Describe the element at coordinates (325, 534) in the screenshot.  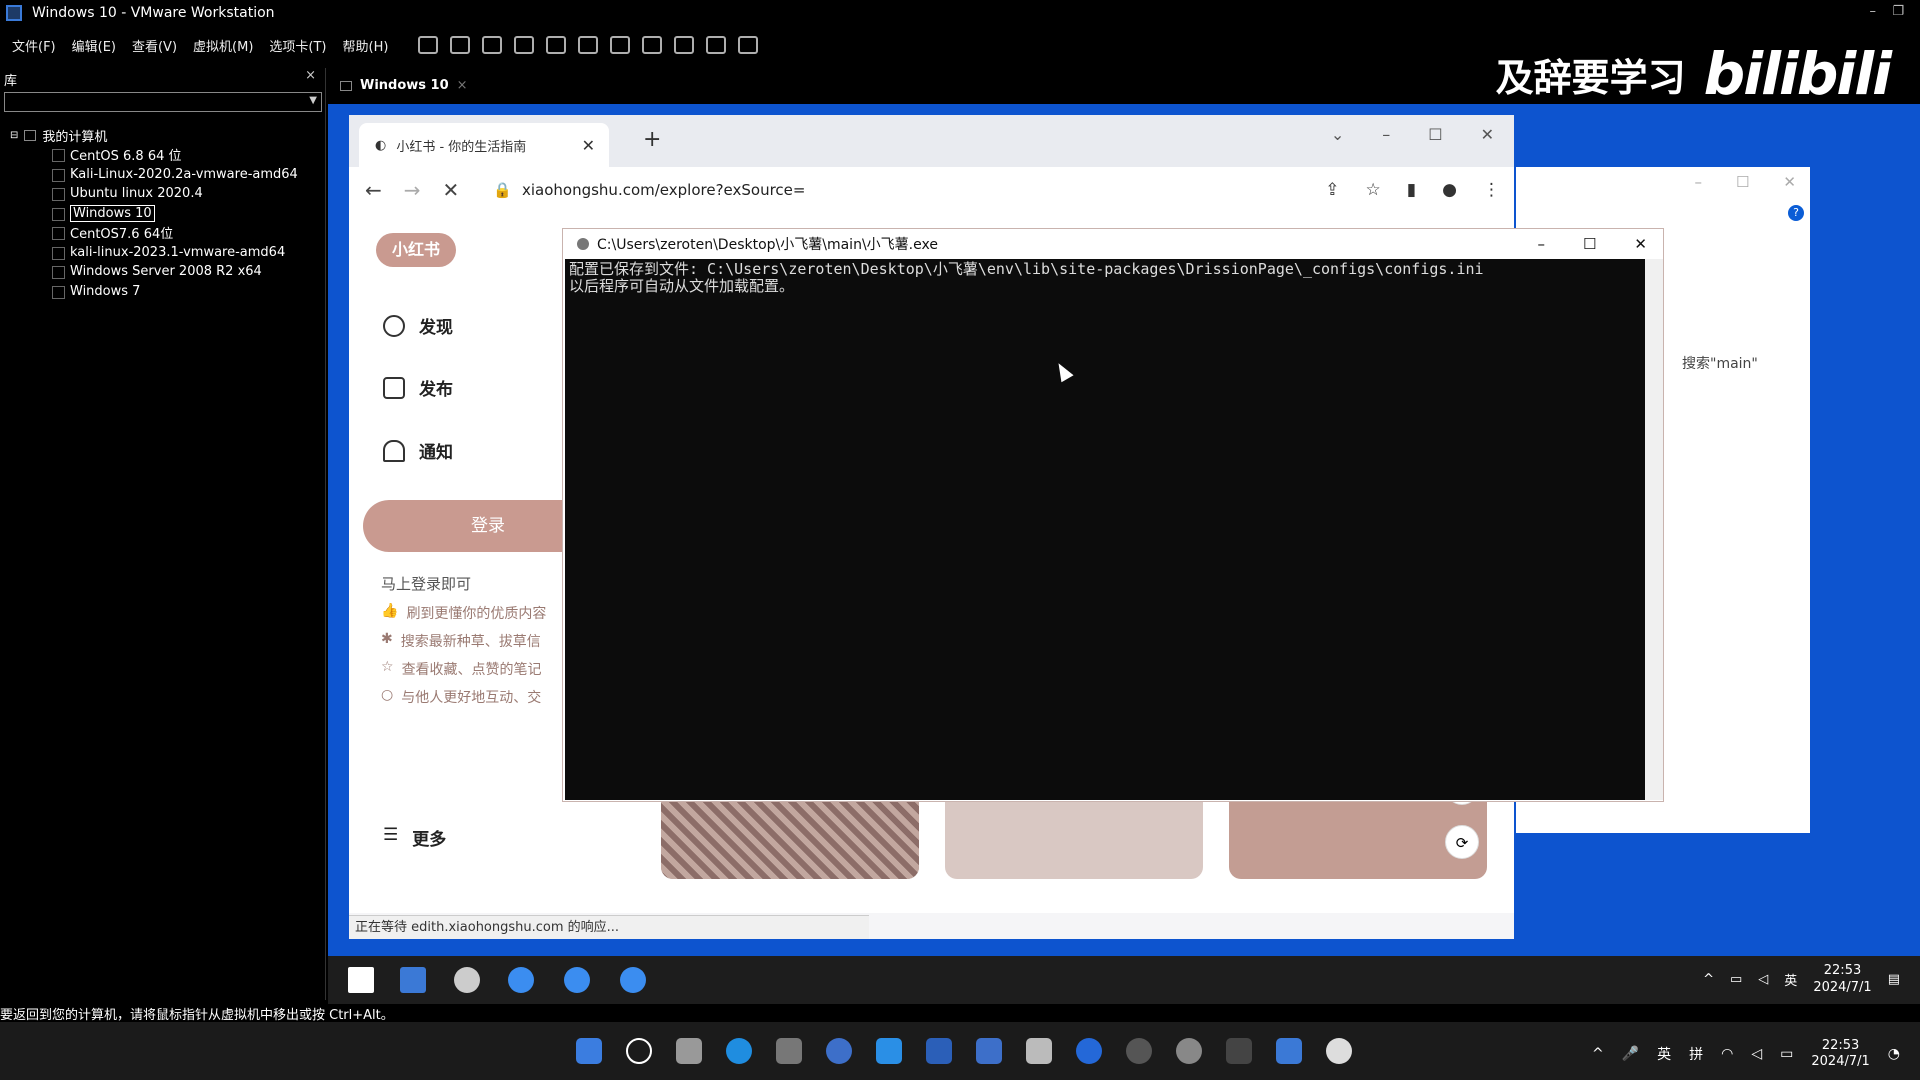
I see `panel-divider` at that location.